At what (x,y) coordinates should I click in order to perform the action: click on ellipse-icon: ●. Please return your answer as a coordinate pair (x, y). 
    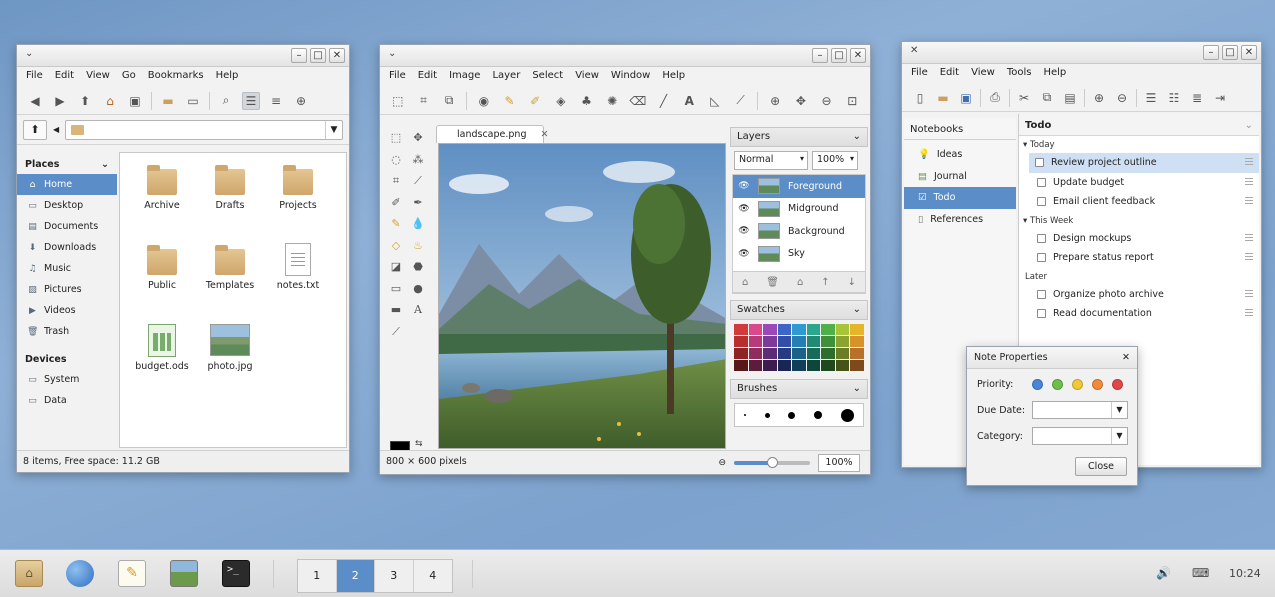
    Looking at the image, I should click on (418, 289).